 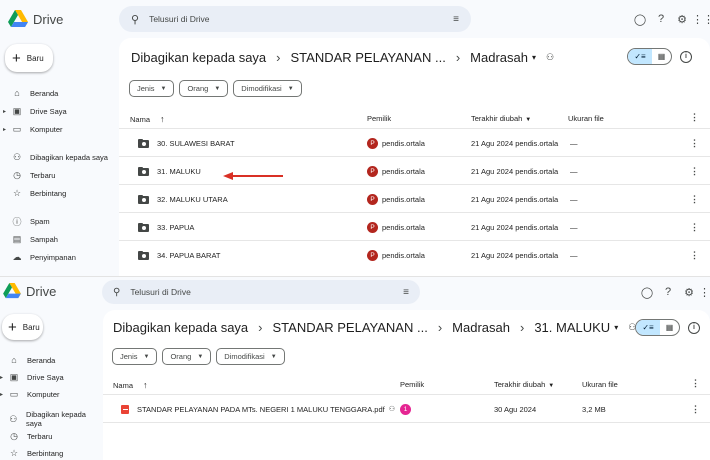 I want to click on sidebar-item-trash: ▤ Sampah, so click(x=58, y=239).